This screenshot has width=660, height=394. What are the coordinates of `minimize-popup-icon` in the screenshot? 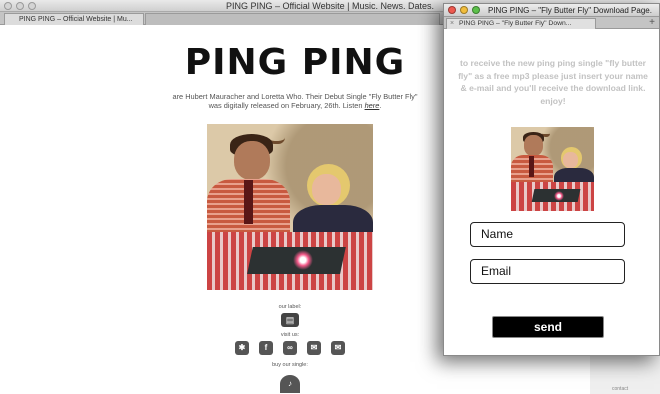 It's located at (464, 10).